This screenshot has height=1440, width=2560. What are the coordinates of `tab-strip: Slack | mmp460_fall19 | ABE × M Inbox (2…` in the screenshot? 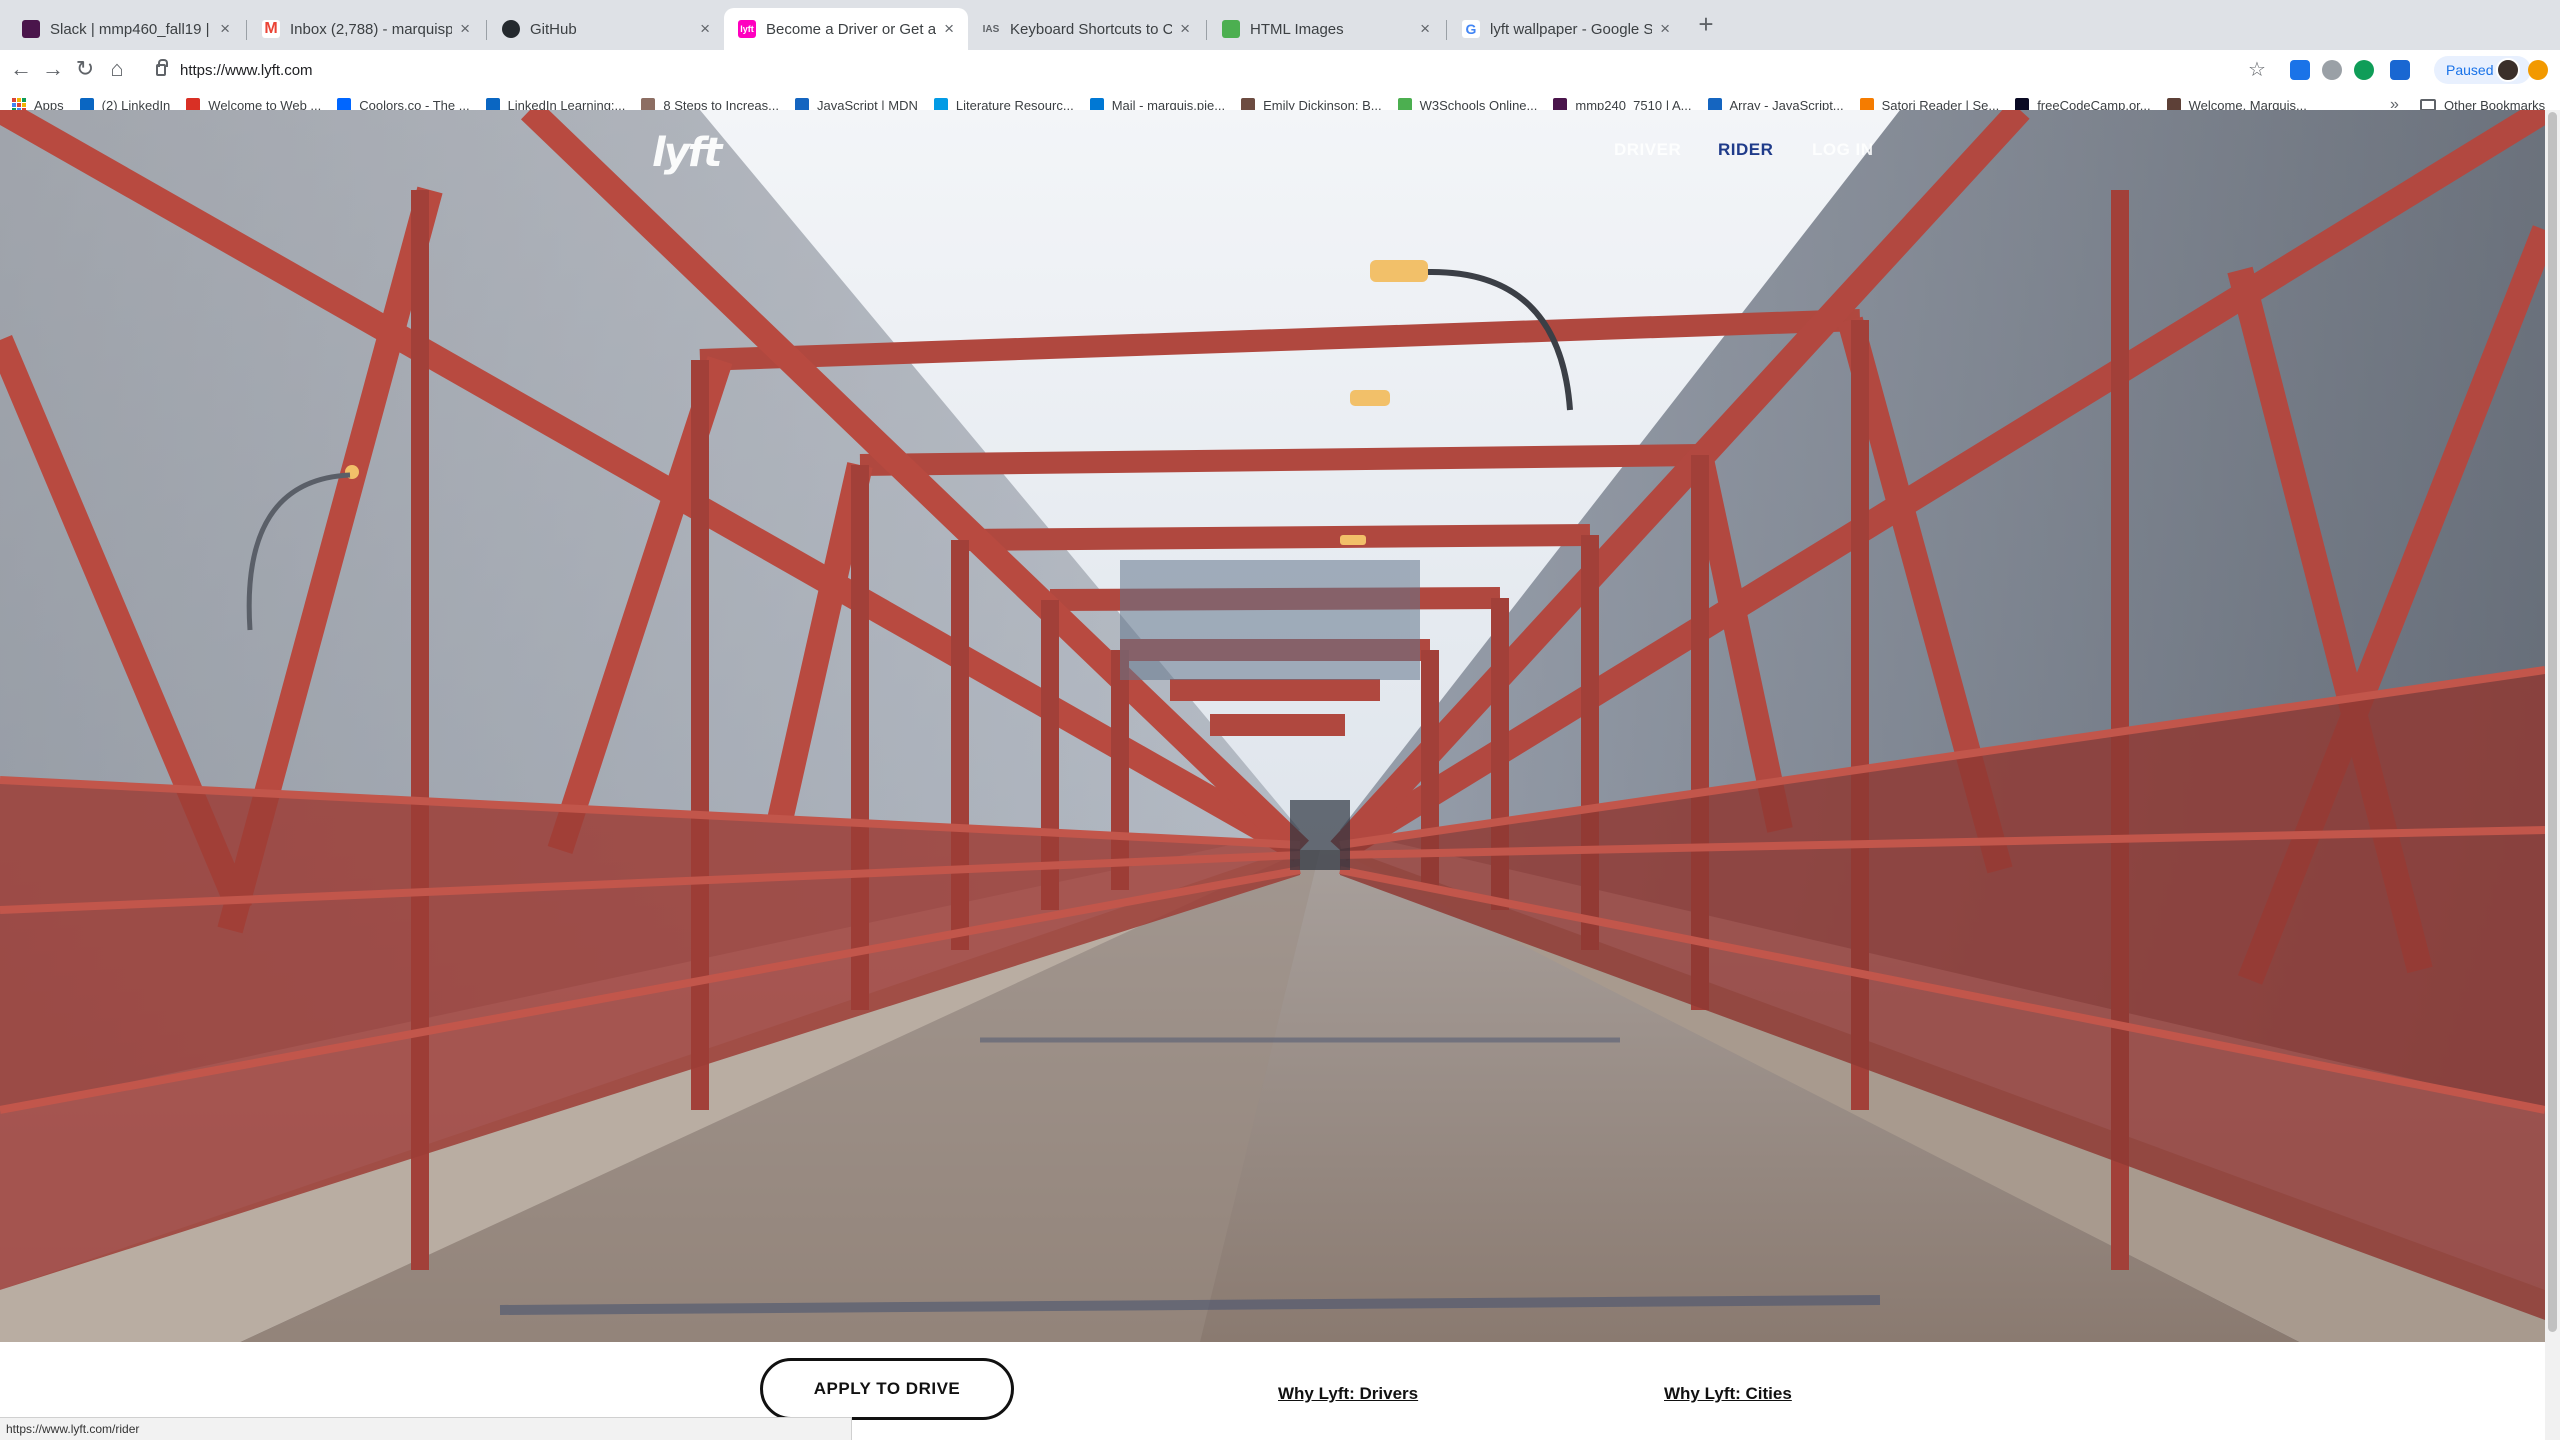 It's located at (1280, 25).